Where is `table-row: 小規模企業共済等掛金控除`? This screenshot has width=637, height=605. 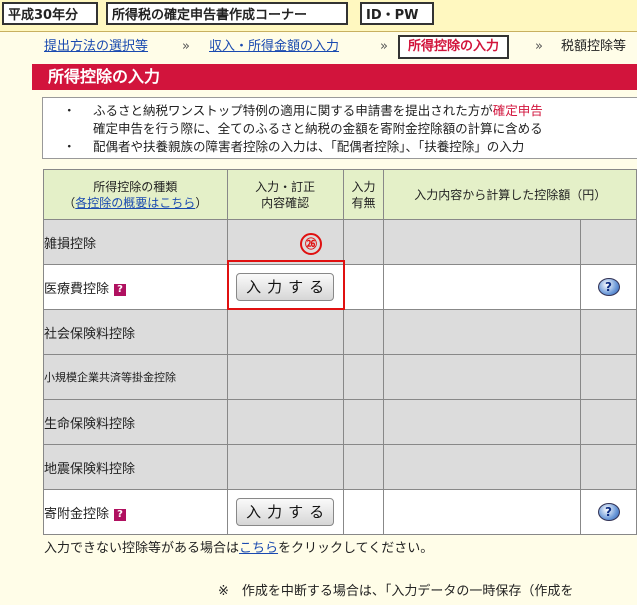
table-row: 小規模企業共済等掛金控除 is located at coordinates (340, 377).